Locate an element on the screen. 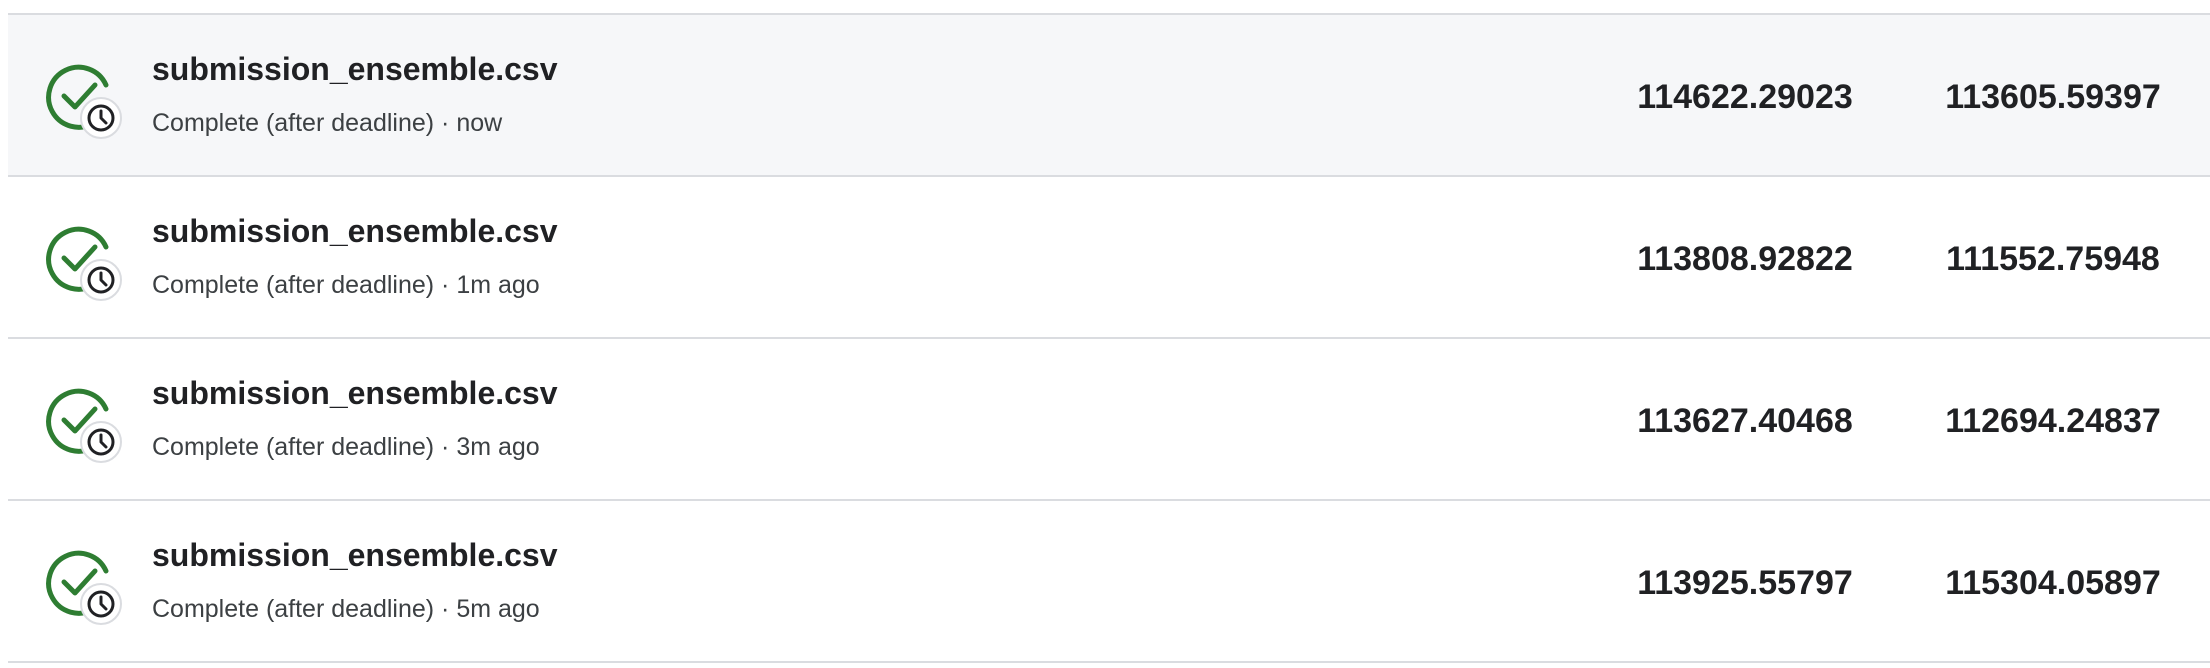 Image resolution: width=2210 pixels, height=668 pixels. private-score: 113605.59397 is located at coordinates (2053, 97).